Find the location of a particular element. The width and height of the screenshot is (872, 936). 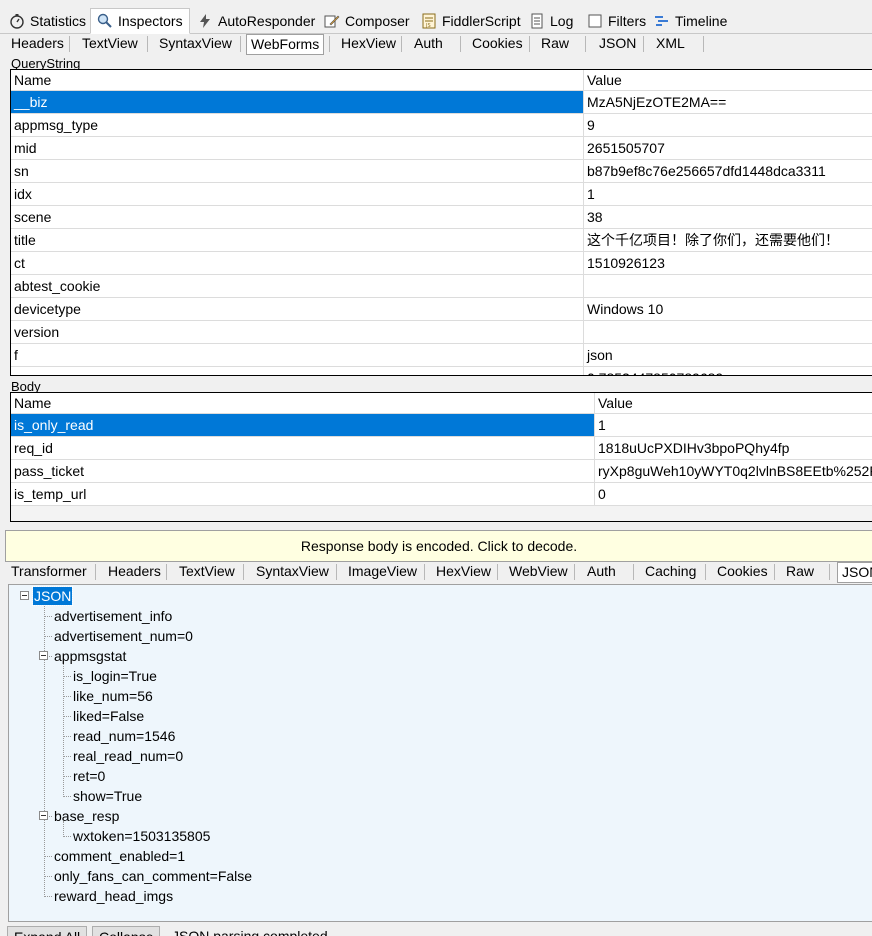

tab-statistics: Statistics is located at coordinates (47, 21).